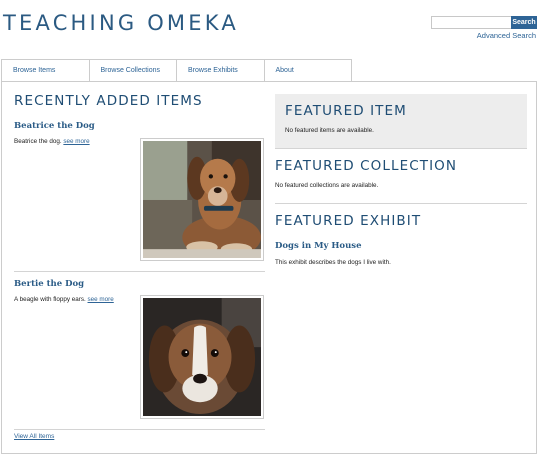  I want to click on item-thumbnail-beatrice, so click(202, 199).